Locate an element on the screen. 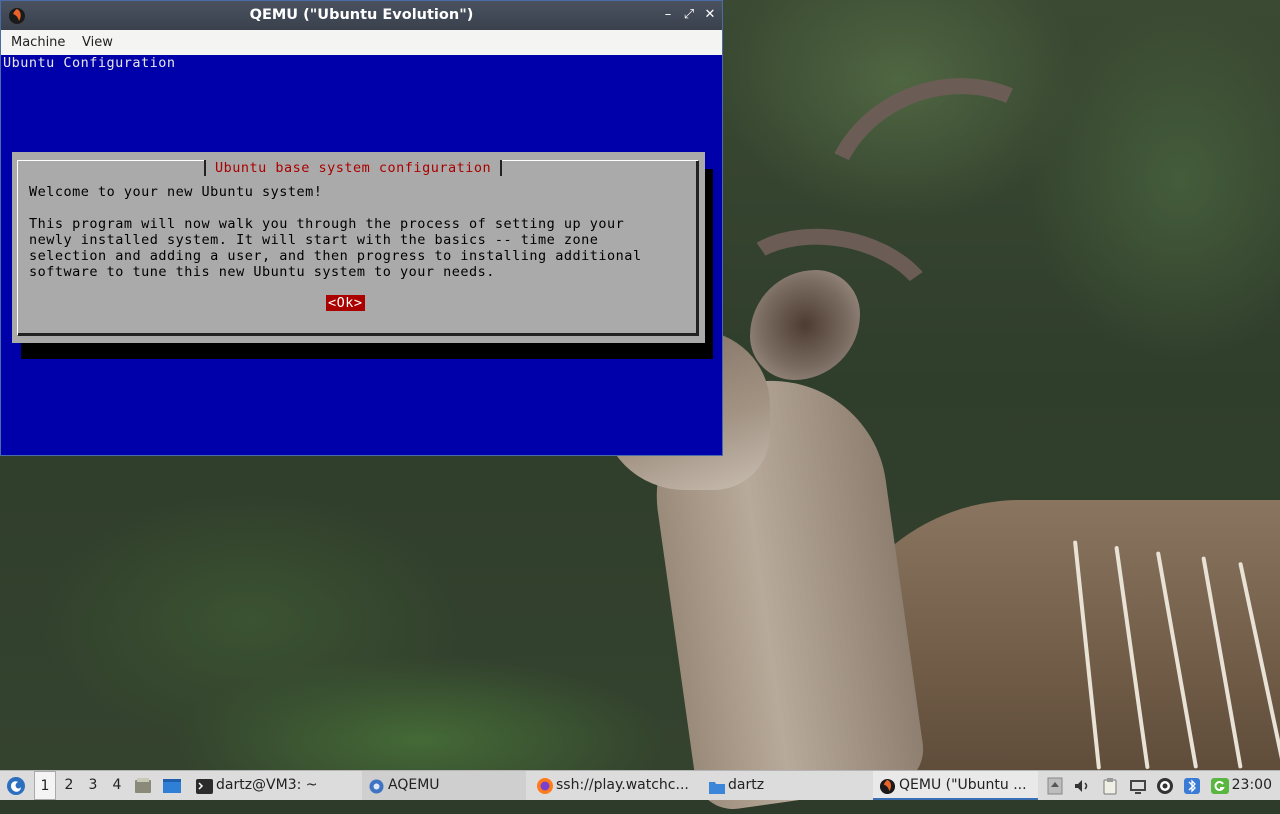 The width and height of the screenshot is (1280, 814). minimize-button: – is located at coordinates (668, 15).